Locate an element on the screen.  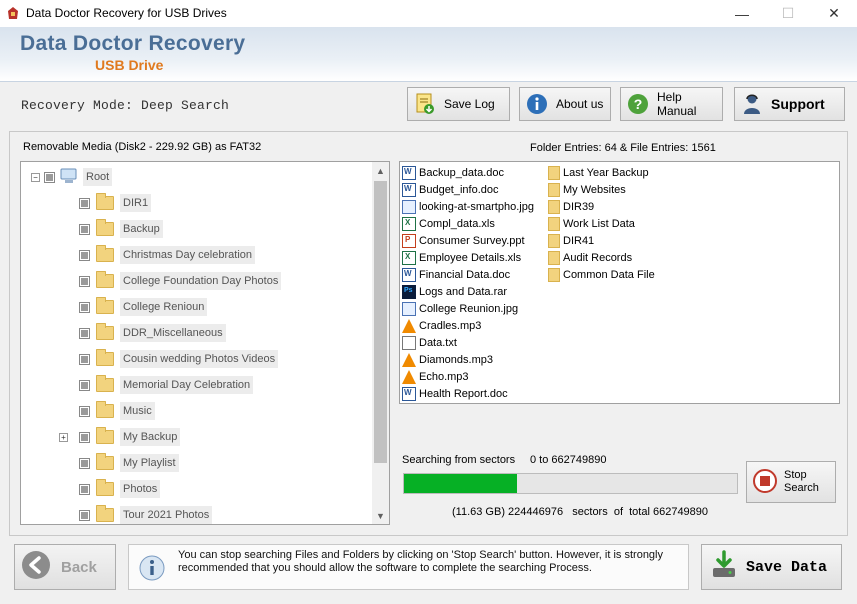
file-item: Consumer Survey.ppt is located at coordinates (463, 240).